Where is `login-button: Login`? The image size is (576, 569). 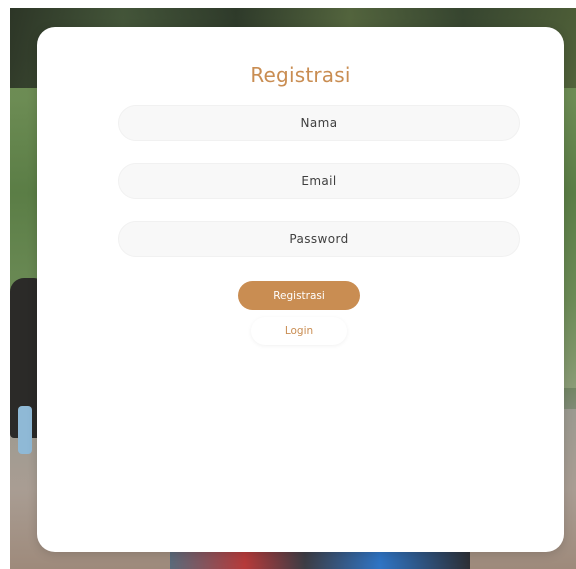
login-button: Login is located at coordinates (299, 331).